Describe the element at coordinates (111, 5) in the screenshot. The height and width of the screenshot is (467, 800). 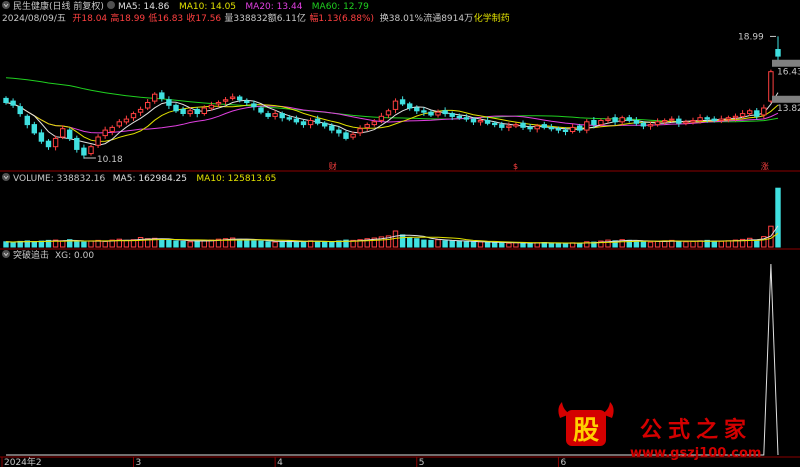
I see `ma-settings-icon` at that location.